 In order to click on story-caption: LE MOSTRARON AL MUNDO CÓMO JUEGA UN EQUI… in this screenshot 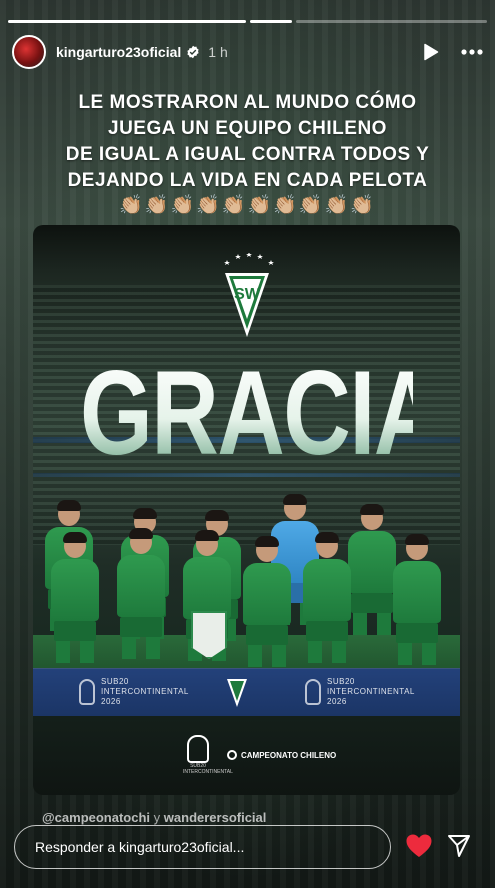, I will do `click(247, 142)`.